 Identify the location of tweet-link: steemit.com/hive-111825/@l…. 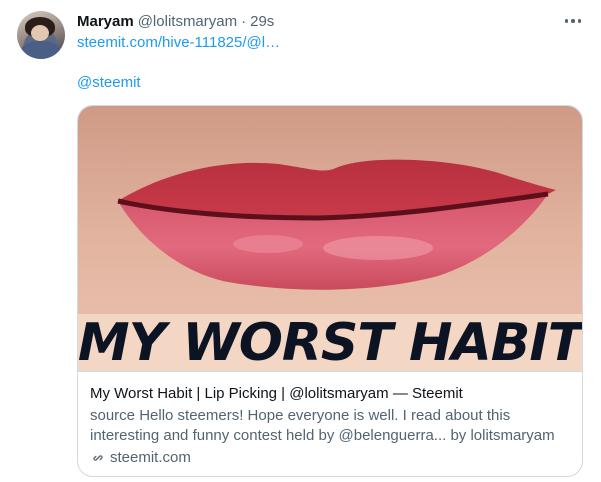
(178, 42).